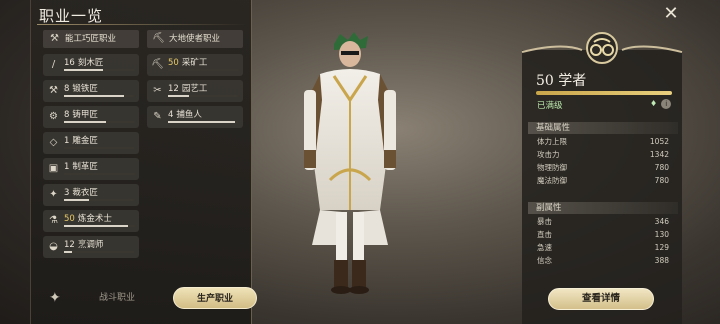  Describe the element at coordinates (552, 141) in the screenshot. I see `stat-name: 体力上限` at that location.